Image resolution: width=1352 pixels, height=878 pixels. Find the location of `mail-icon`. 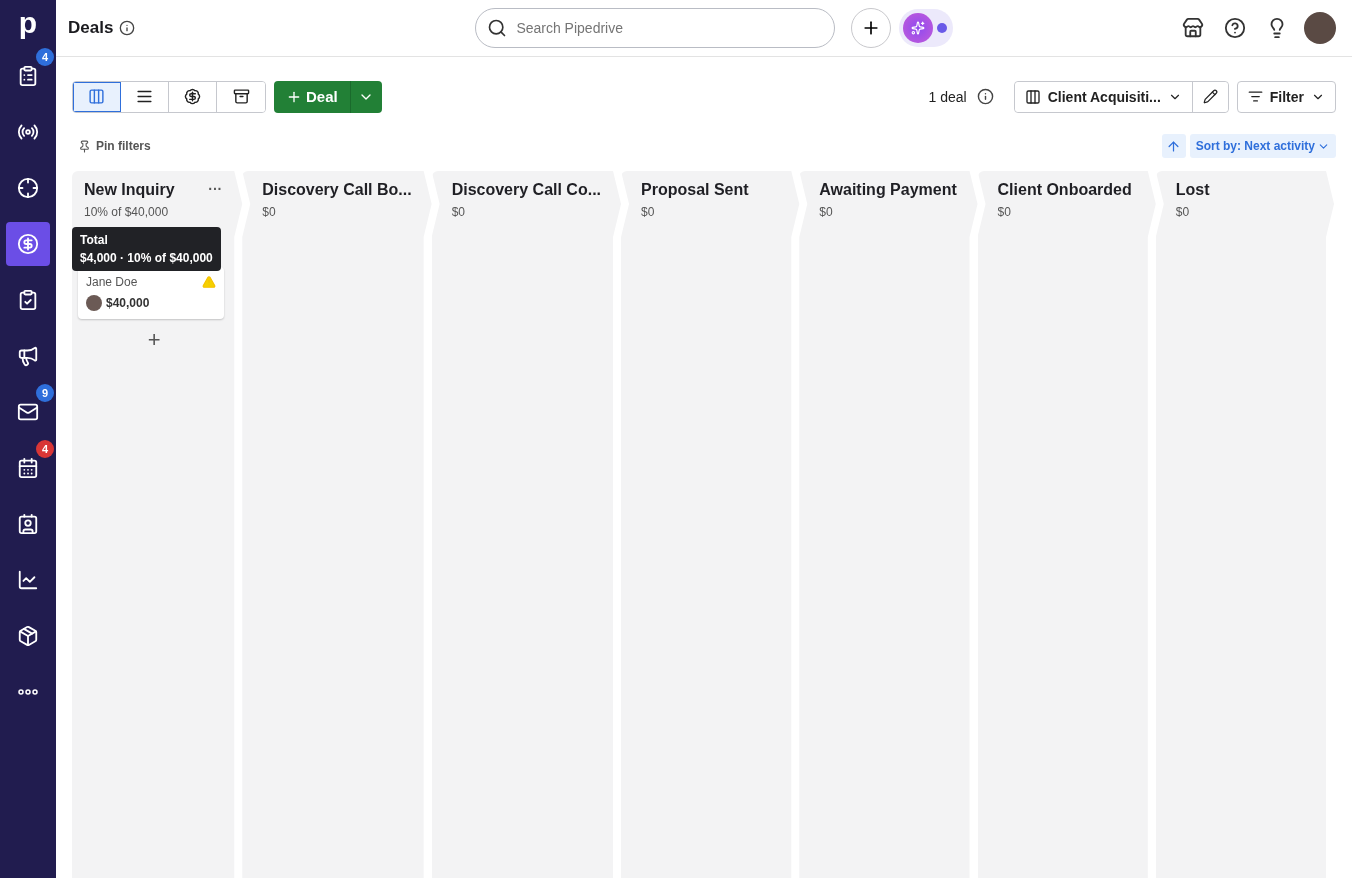

mail-icon is located at coordinates (28, 412).